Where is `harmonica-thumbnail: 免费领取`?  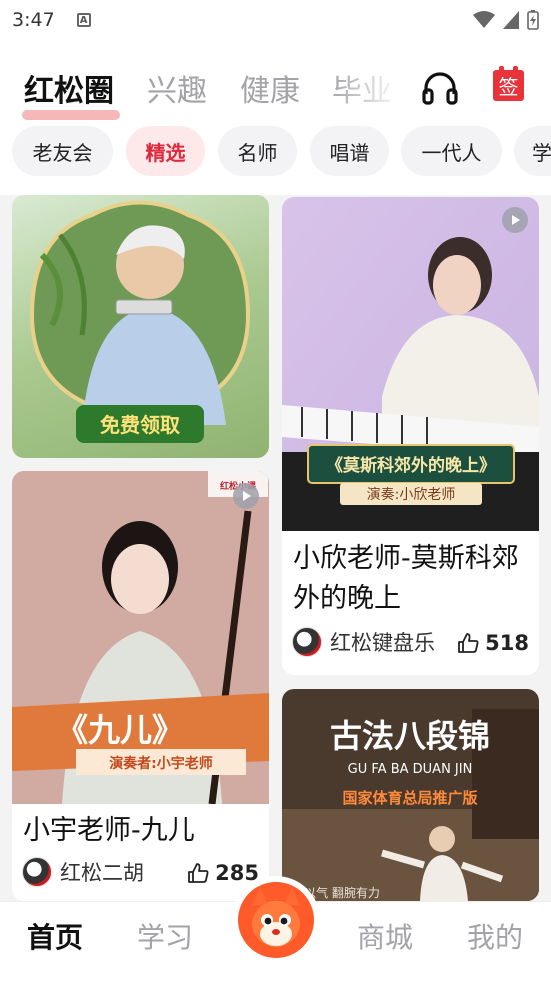 harmonica-thumbnail: 免费领取 is located at coordinates (140, 321).